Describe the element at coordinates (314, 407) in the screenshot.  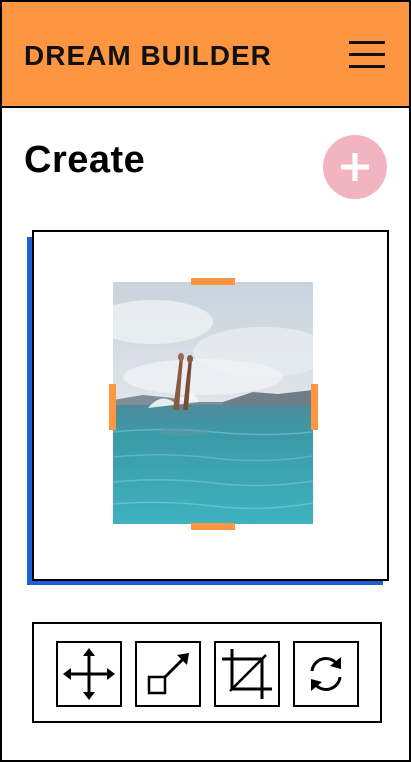
I see `crop-handle-right` at that location.